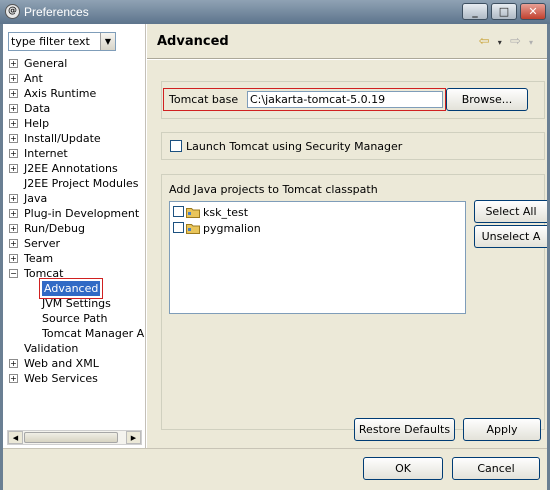 Image resolution: width=550 pixels, height=490 pixels. Describe the element at coordinates (347, 59) in the screenshot. I see `title-separator` at that location.